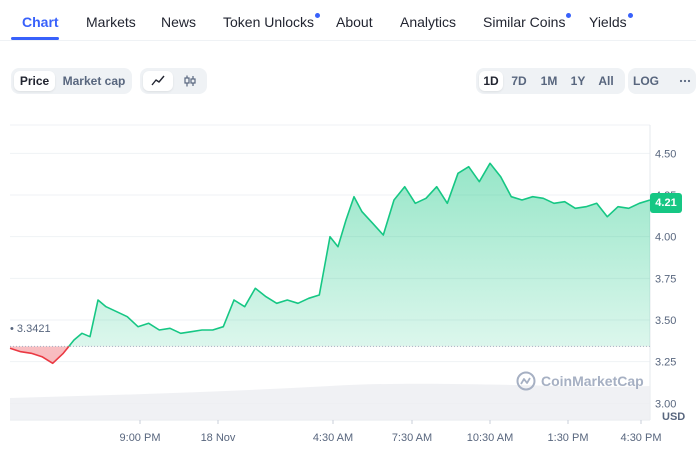  I want to click on y-axis-ticks: 3.003.253.503.754.004.254.50, so click(665, 279).